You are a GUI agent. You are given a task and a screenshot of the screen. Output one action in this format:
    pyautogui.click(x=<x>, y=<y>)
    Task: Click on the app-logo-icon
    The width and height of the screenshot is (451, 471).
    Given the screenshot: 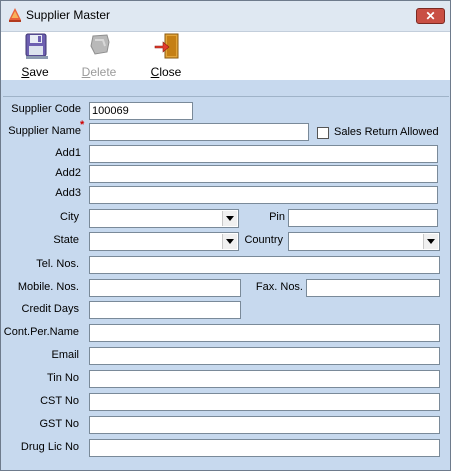 What is the action you would take?
    pyautogui.click(x=15, y=15)
    